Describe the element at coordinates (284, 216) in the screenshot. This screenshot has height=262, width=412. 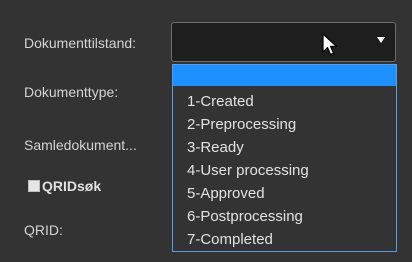
I see `dropdown-option-postprocessing: 6-Postprocessing` at that location.